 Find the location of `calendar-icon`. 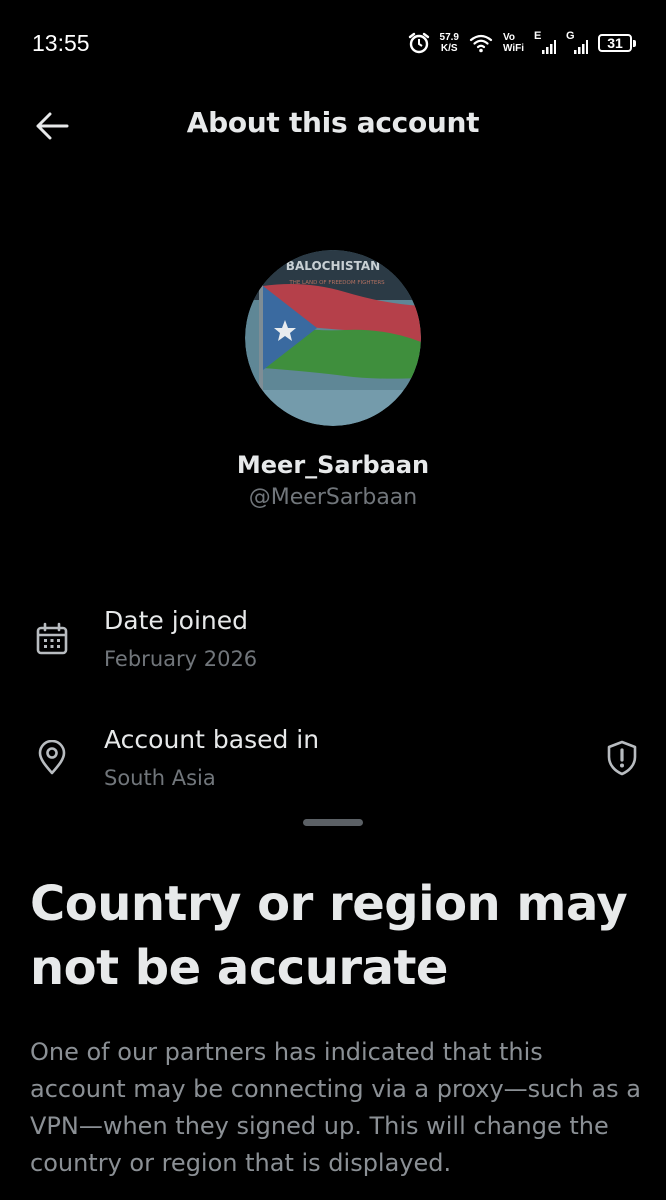

calendar-icon is located at coordinates (52, 639).